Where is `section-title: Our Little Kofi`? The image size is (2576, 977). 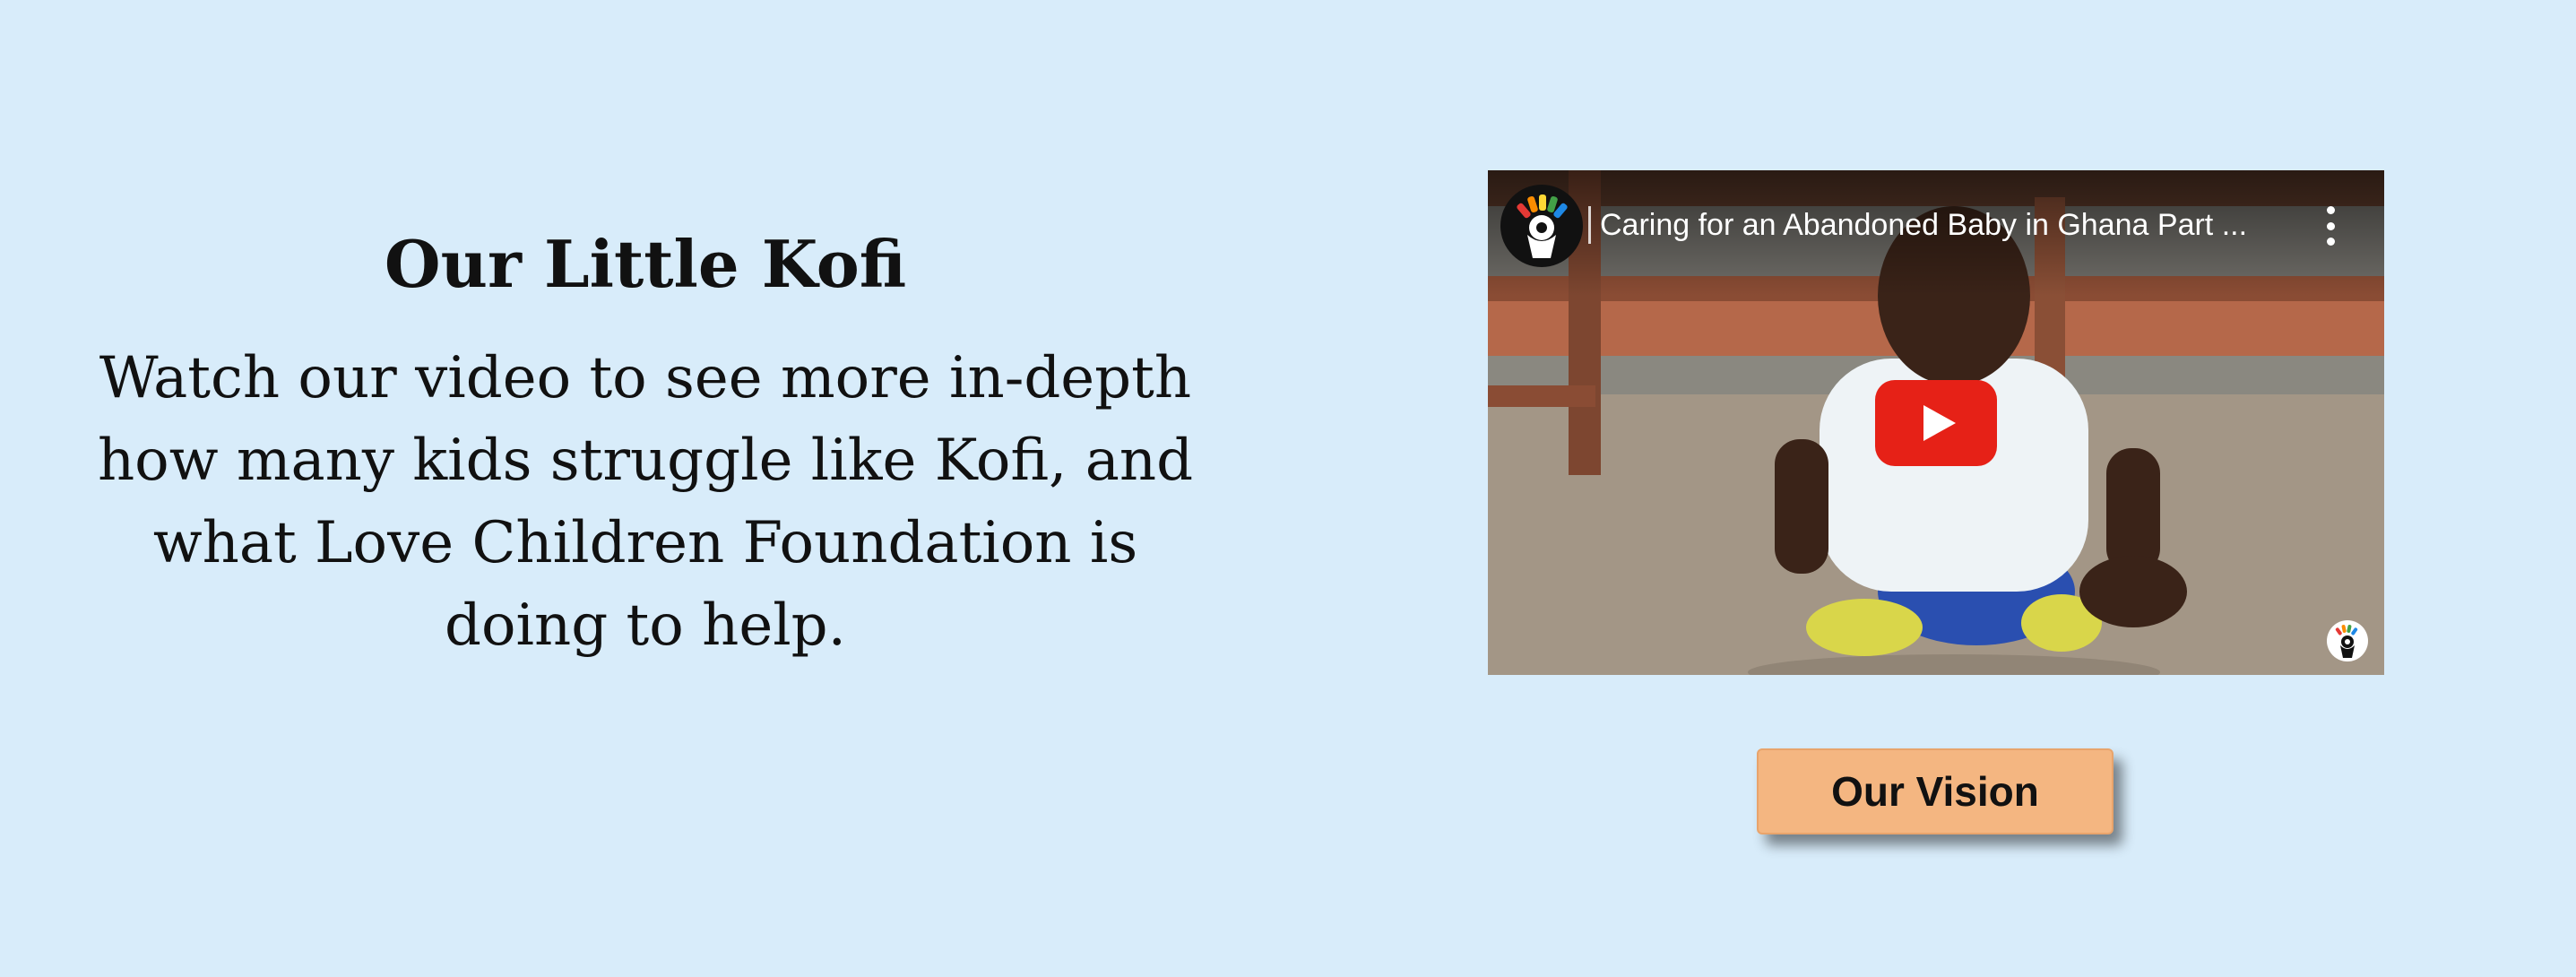
section-title: Our Little Kofi is located at coordinates (645, 264).